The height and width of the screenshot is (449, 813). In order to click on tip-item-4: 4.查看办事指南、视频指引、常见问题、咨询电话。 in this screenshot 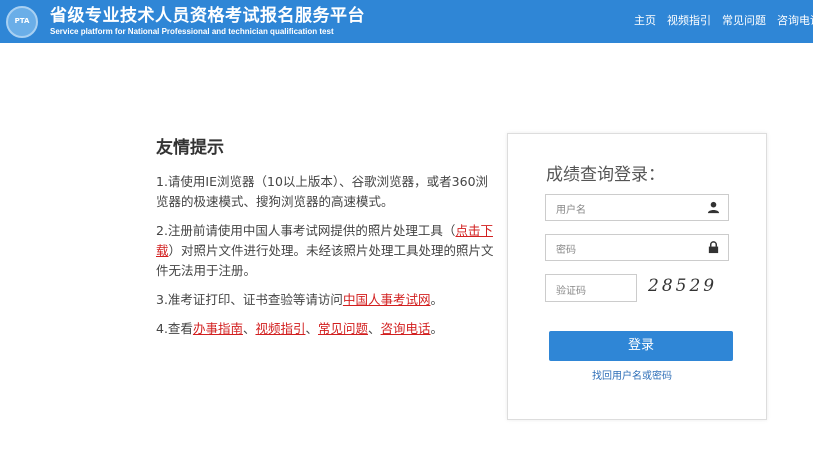, I will do `click(326, 329)`.